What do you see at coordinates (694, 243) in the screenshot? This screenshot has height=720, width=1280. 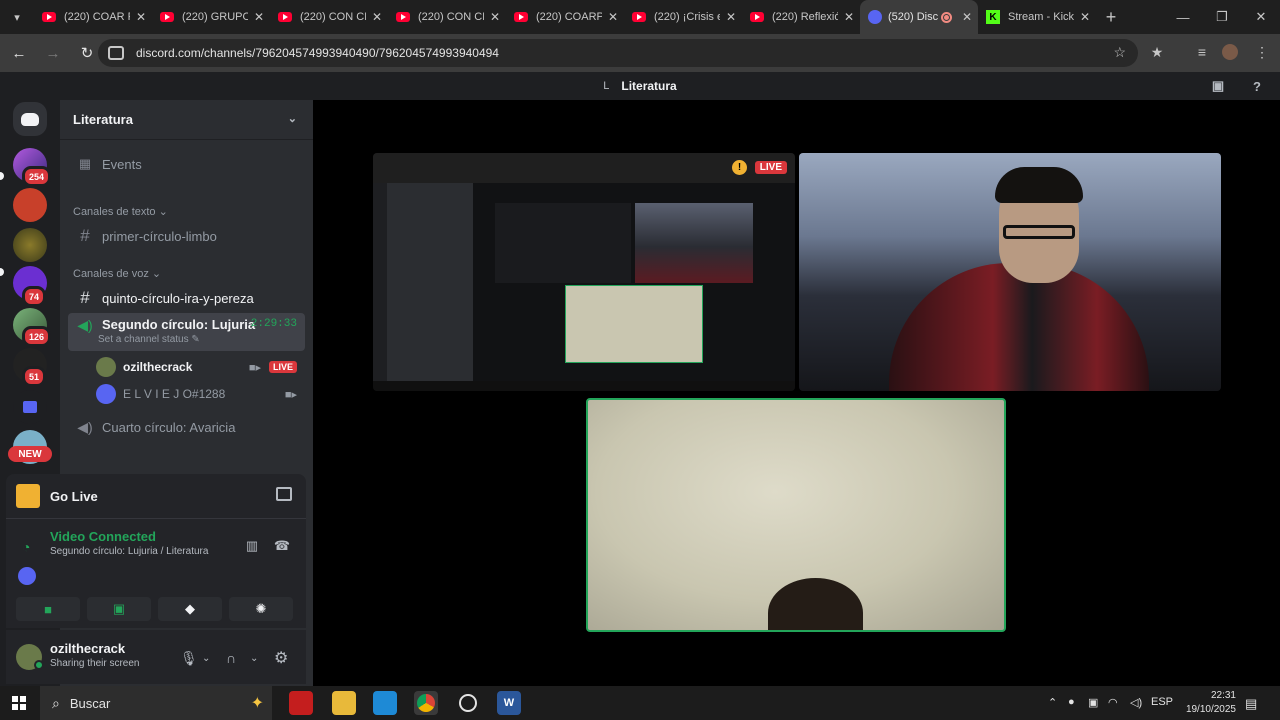 I see `stream-webcam` at bounding box center [694, 243].